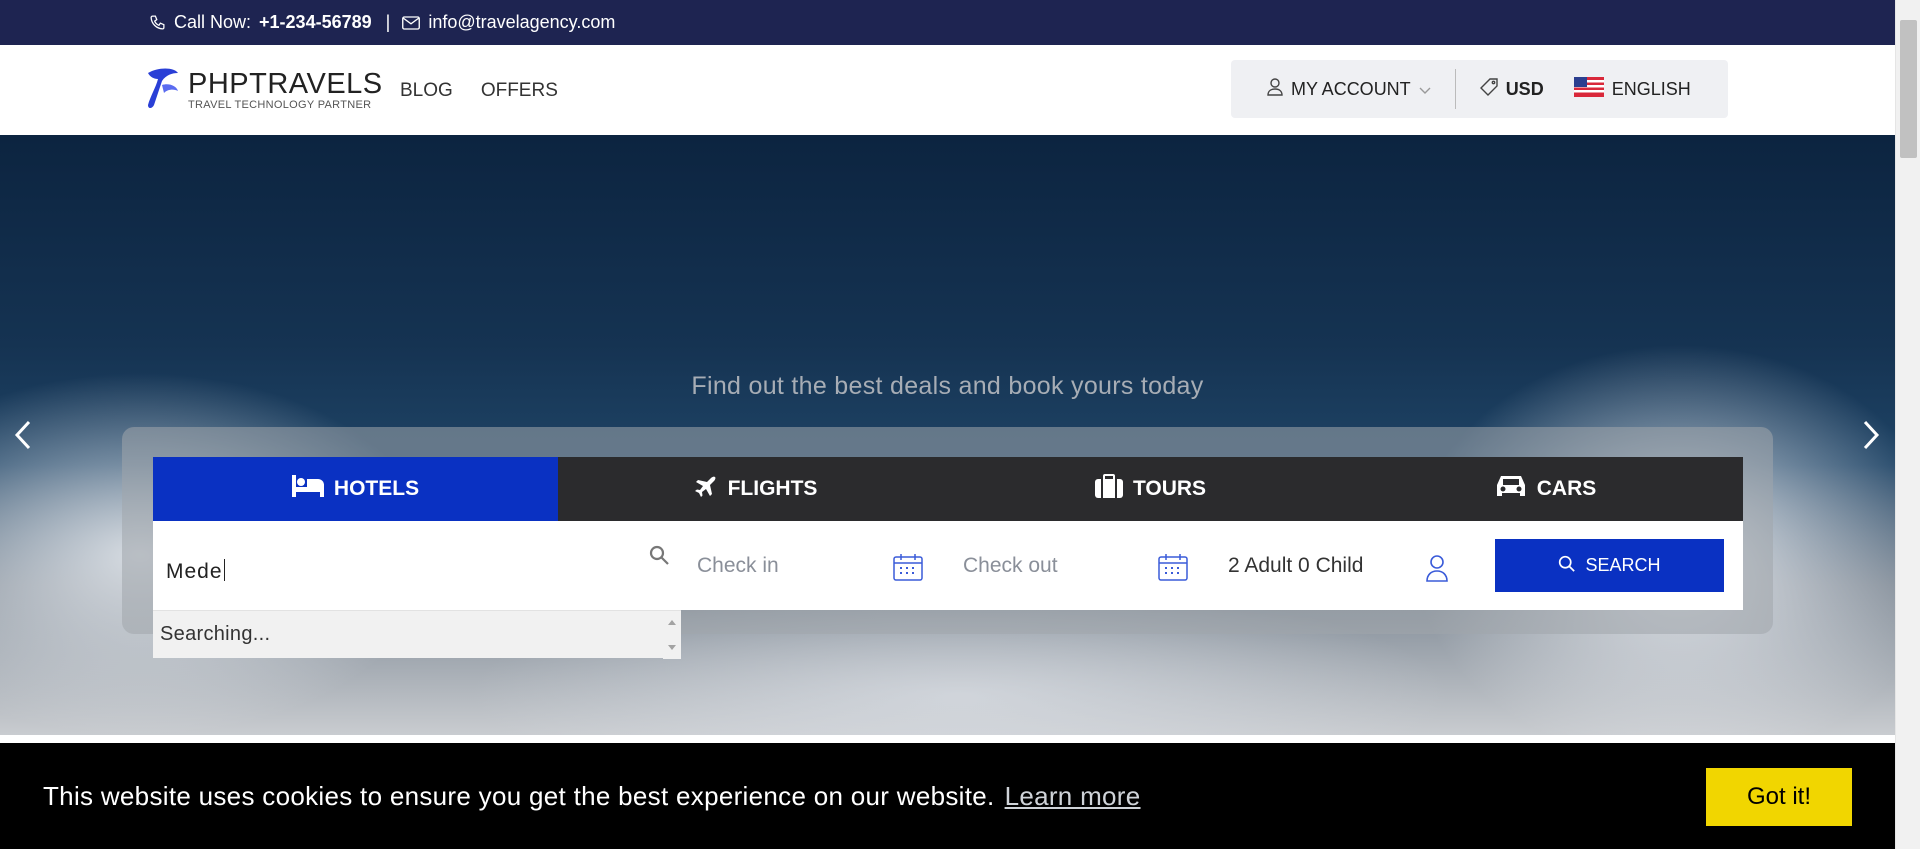 The width and height of the screenshot is (1920, 849). What do you see at coordinates (157, 23) in the screenshot?
I see `phone-icon` at bounding box center [157, 23].